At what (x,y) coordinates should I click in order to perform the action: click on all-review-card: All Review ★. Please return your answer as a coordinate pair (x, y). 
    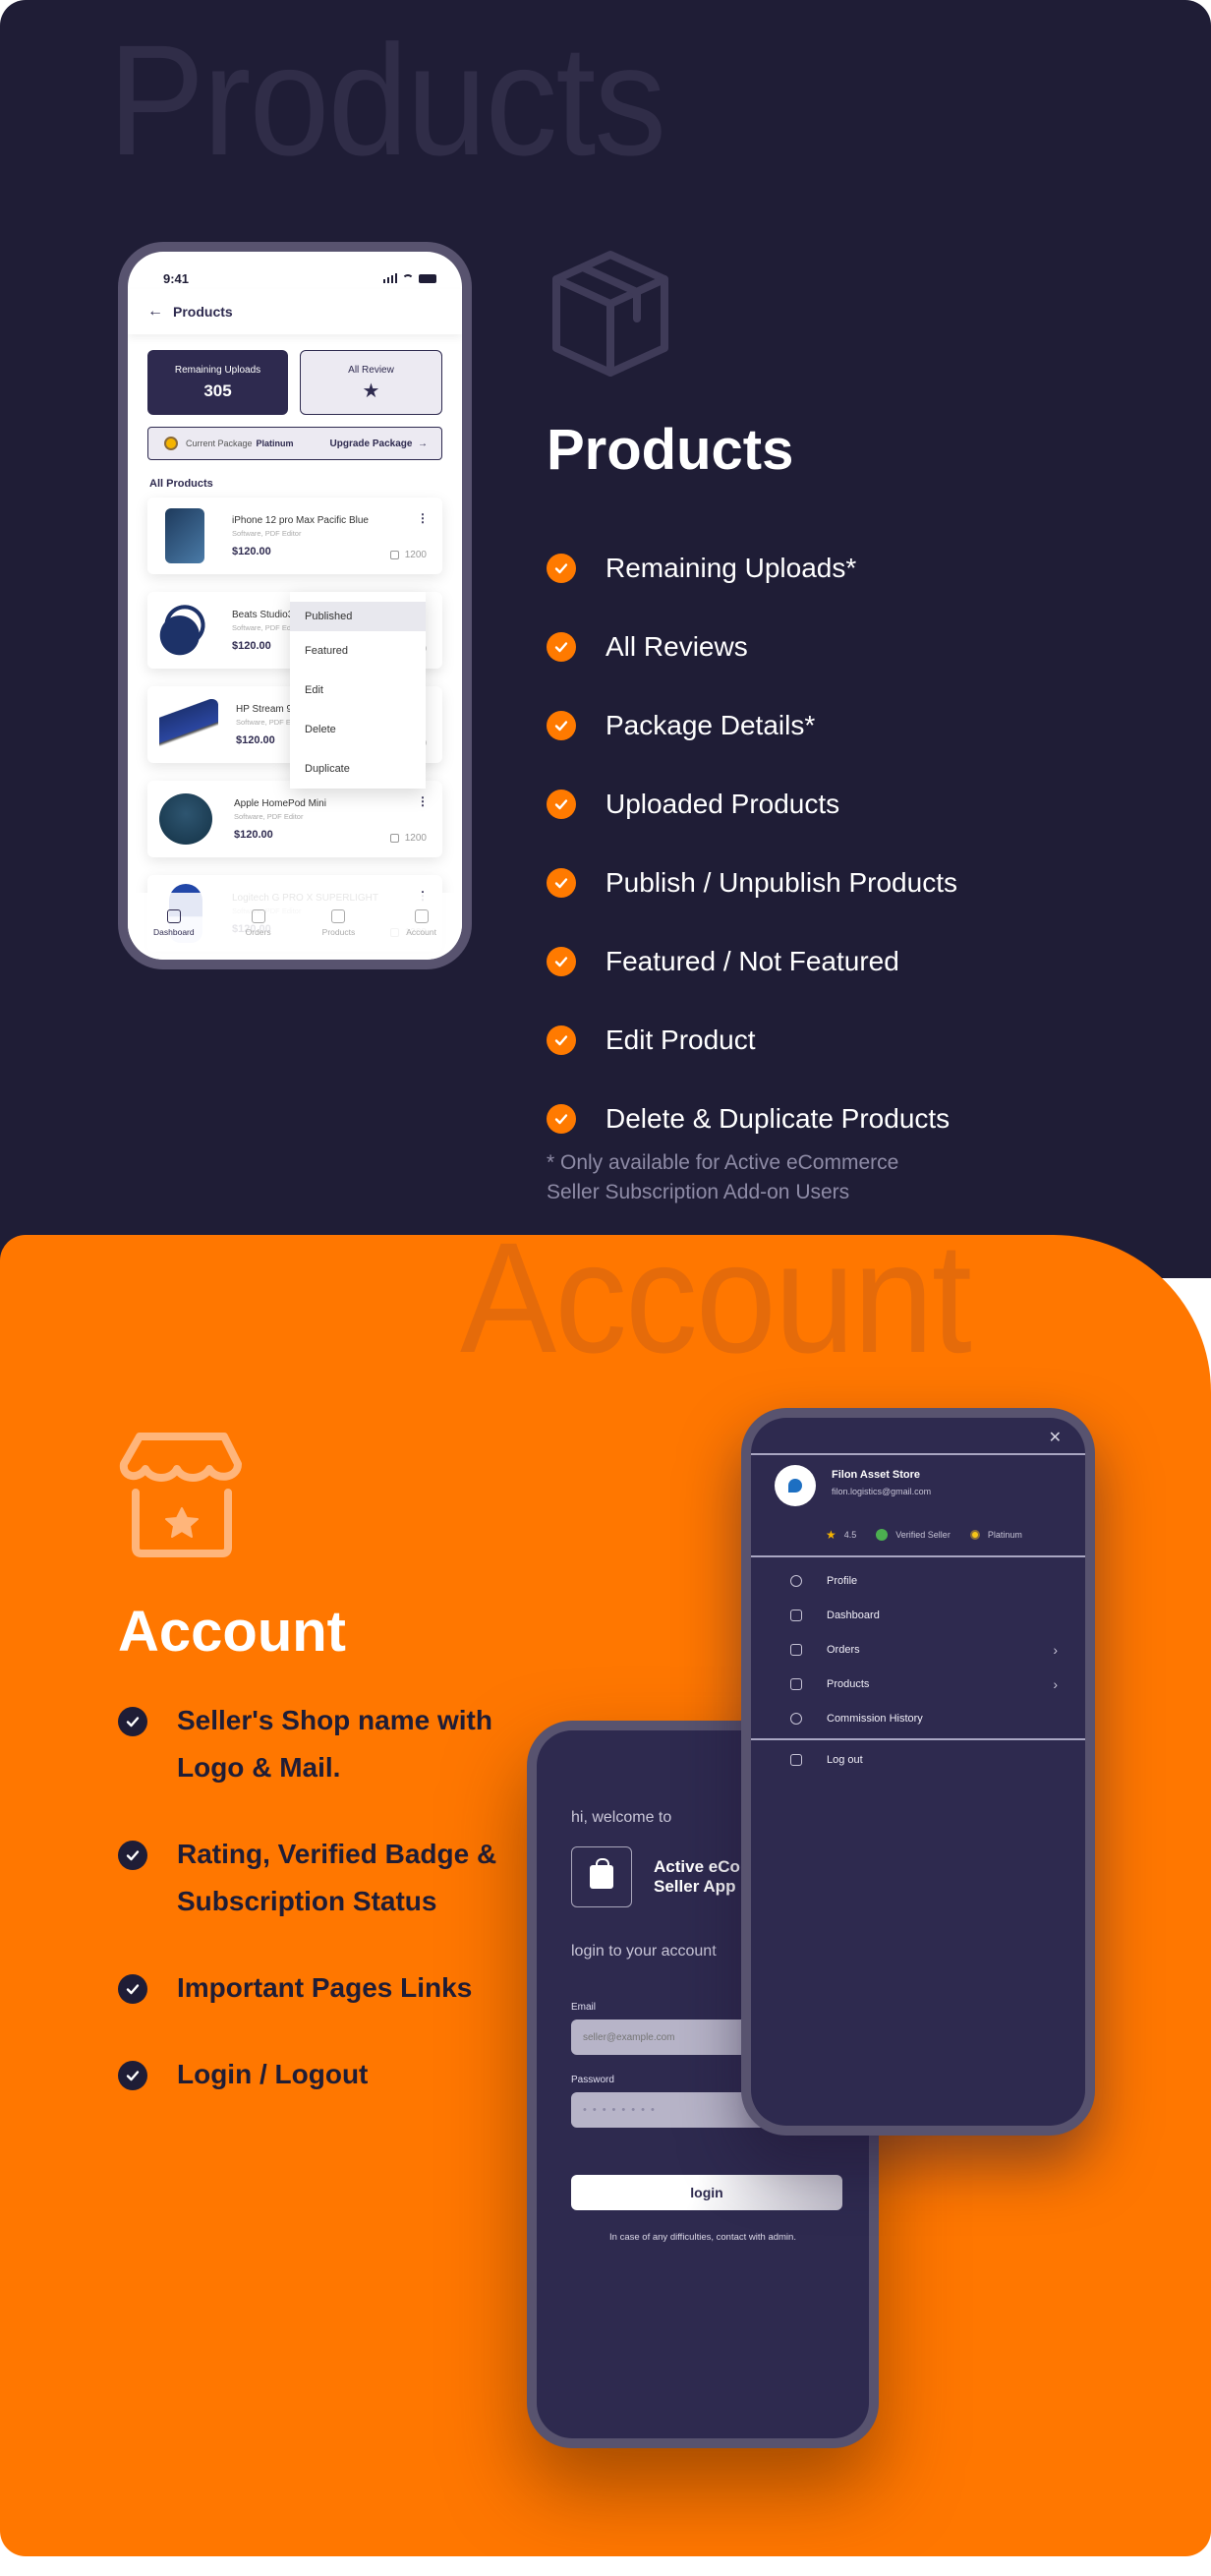
    Looking at the image, I should click on (371, 382).